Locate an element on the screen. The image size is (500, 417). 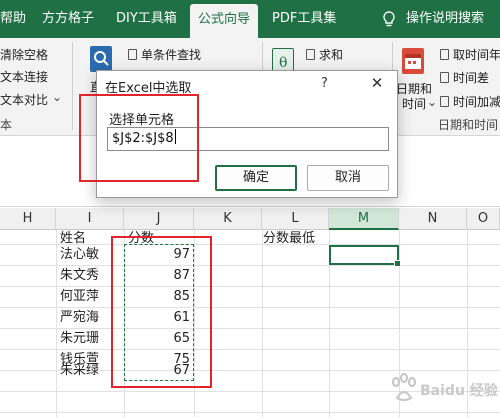
cell-name: 法心敏 is located at coordinates (79, 255).